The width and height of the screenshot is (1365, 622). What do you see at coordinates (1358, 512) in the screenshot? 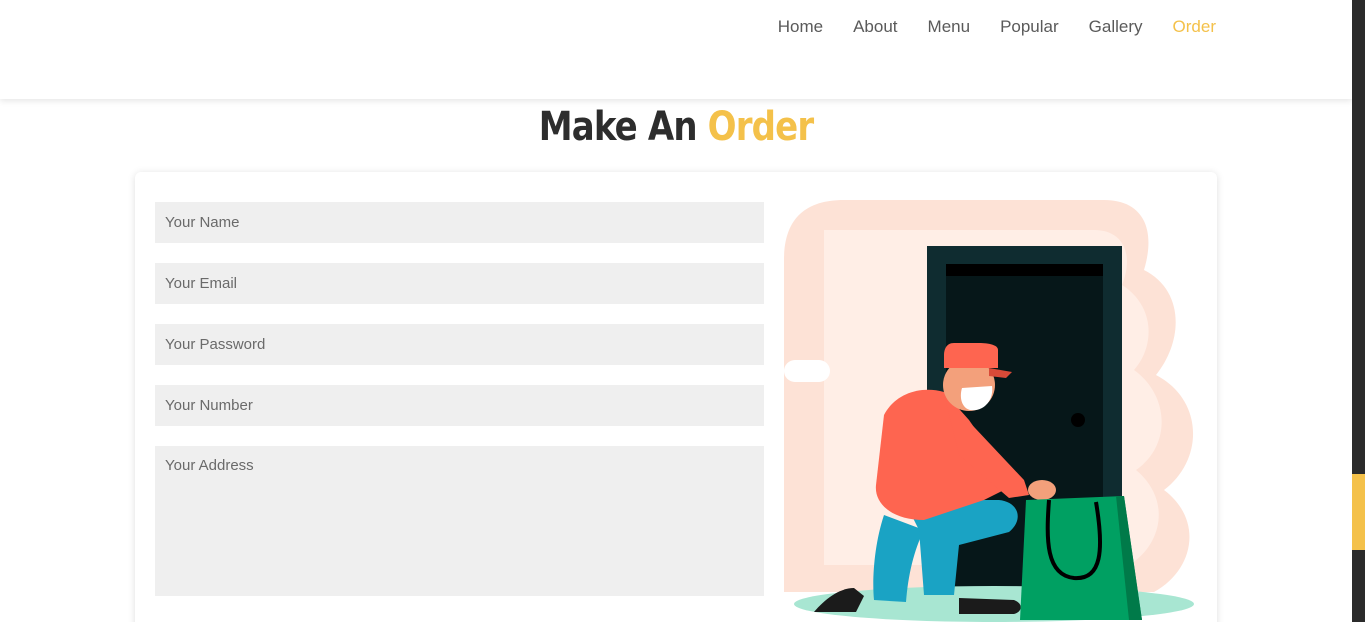
I see `scrollbar-thumb` at bounding box center [1358, 512].